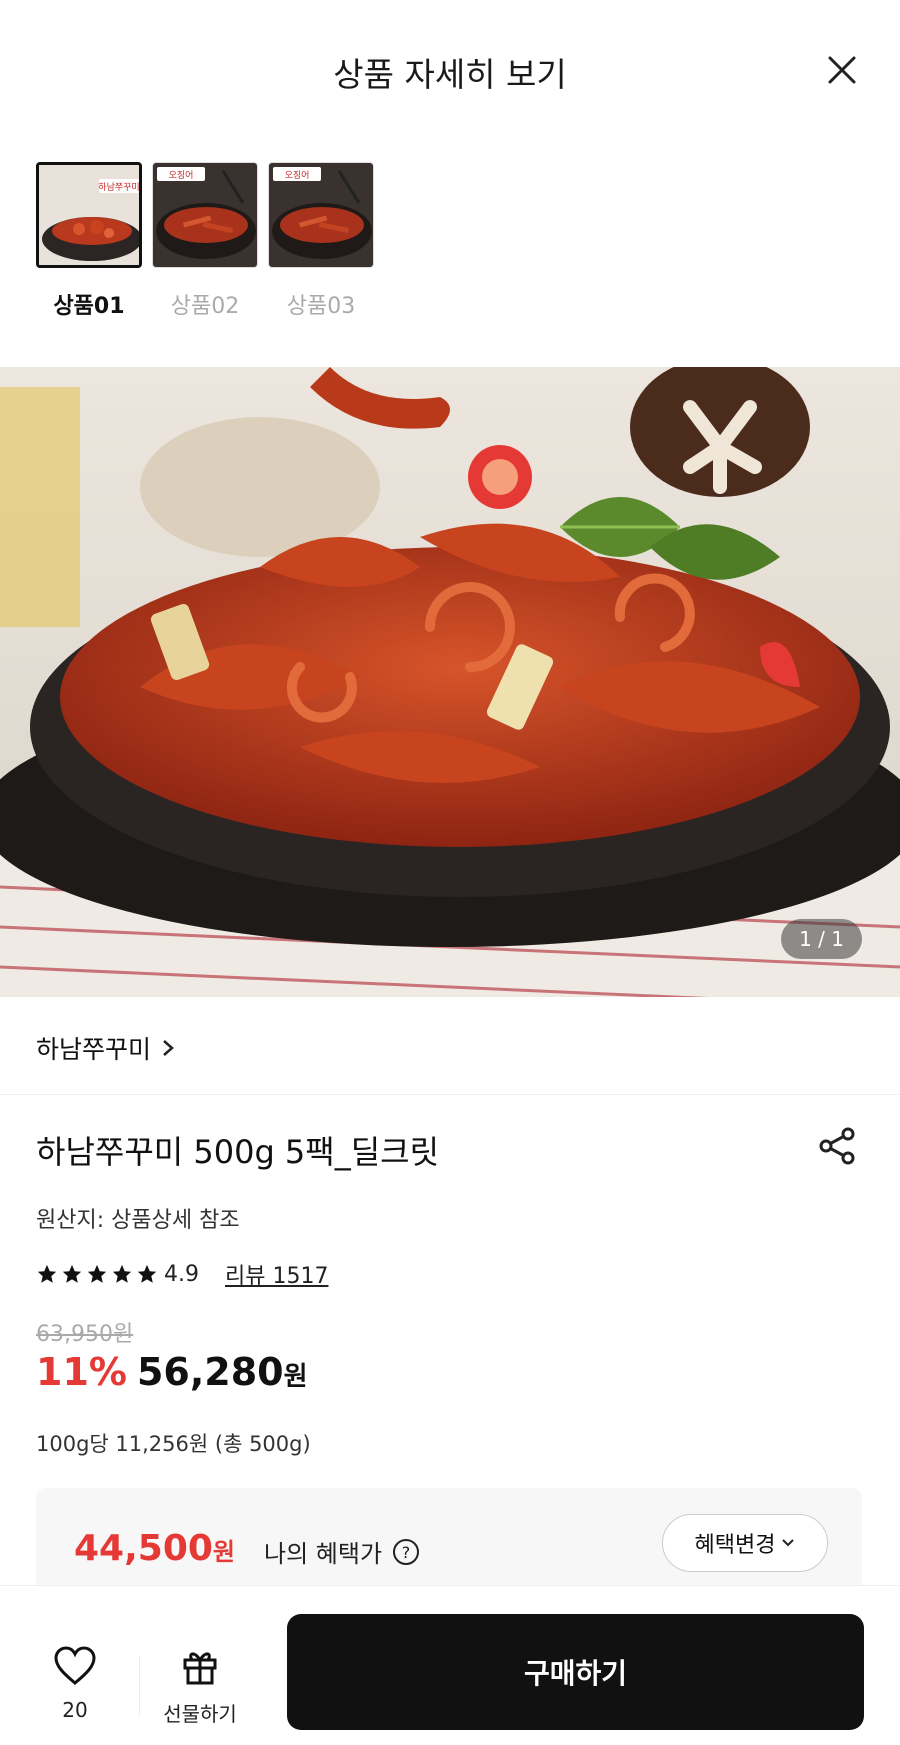  I want to click on bottom-bar: 20 선물하기 구매하기, so click(450, 1665).